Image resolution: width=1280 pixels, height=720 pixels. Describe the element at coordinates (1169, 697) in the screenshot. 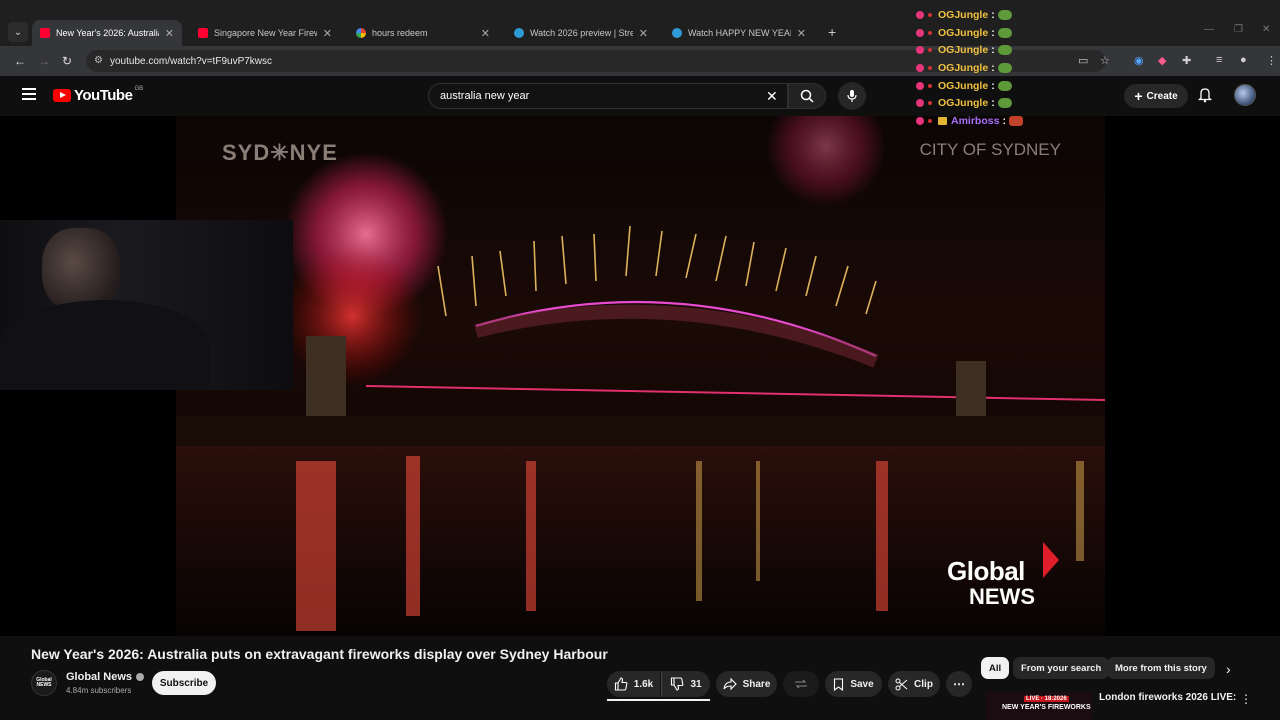

I see `recommendation-title: London fireworks 2026 LIVE: UK` at that location.